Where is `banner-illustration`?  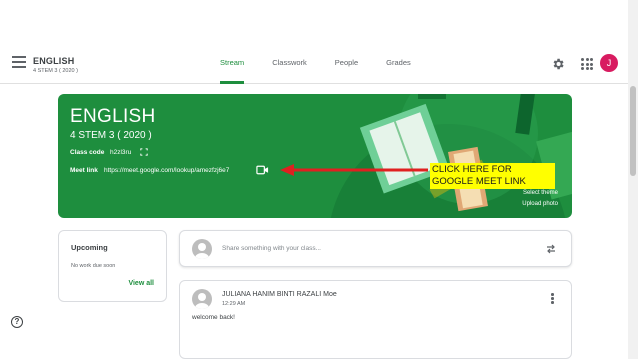
banner-illustration is located at coordinates (451, 156).